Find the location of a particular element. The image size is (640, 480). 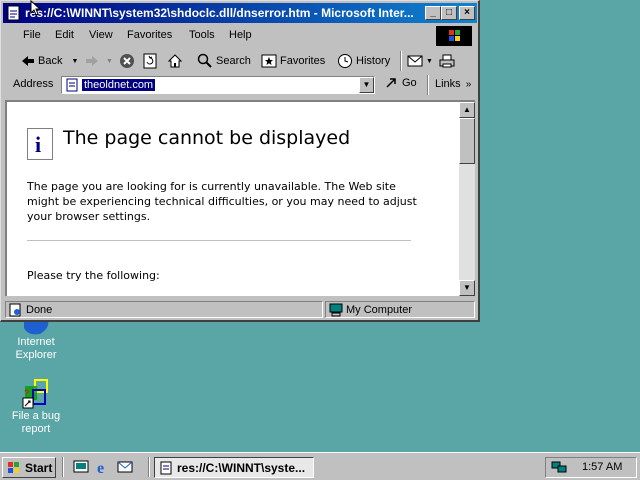

back-label: Back is located at coordinates (50, 61).